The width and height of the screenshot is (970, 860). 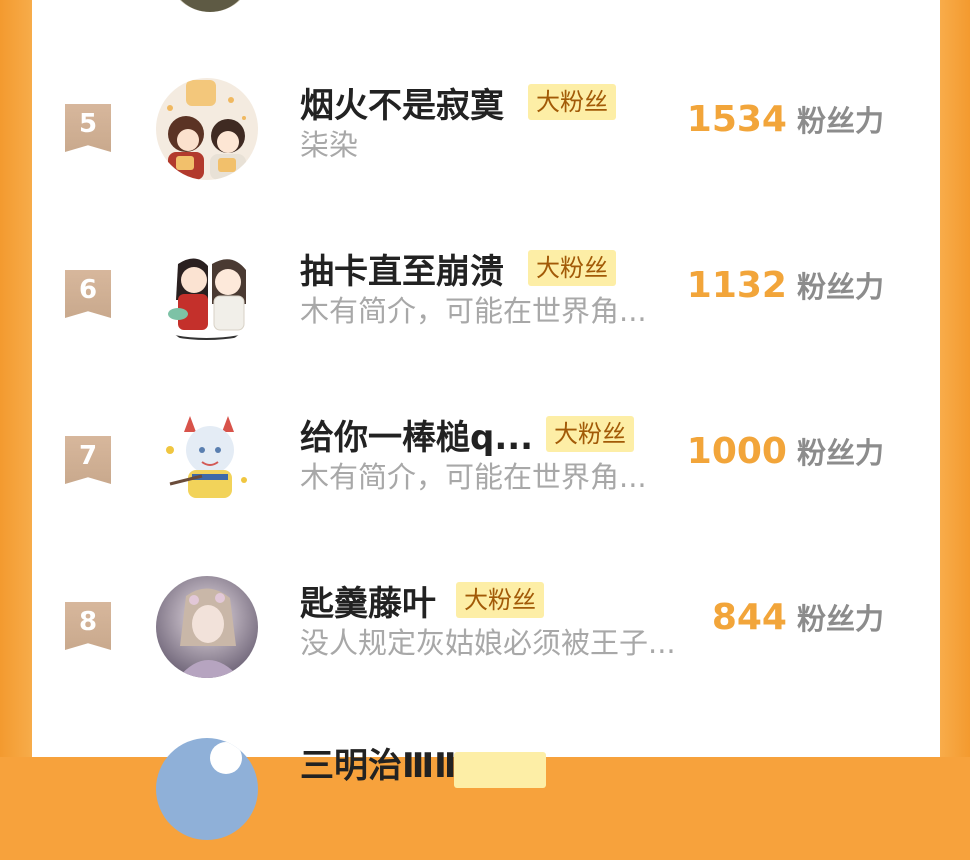 I want to click on list-item: 7 给你一棒槌q... 大粉丝 木有简介，可能在世界角... 1000 粉丝力, so click(x=486, y=463).